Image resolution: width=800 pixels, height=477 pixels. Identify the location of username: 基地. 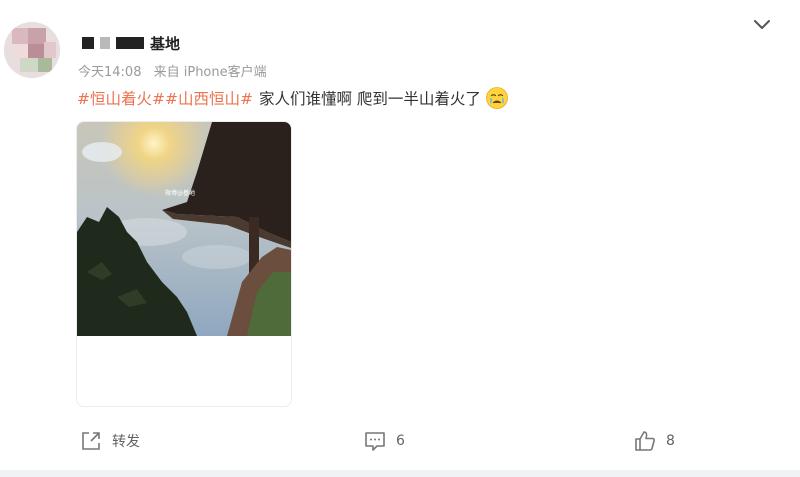
(131, 43).